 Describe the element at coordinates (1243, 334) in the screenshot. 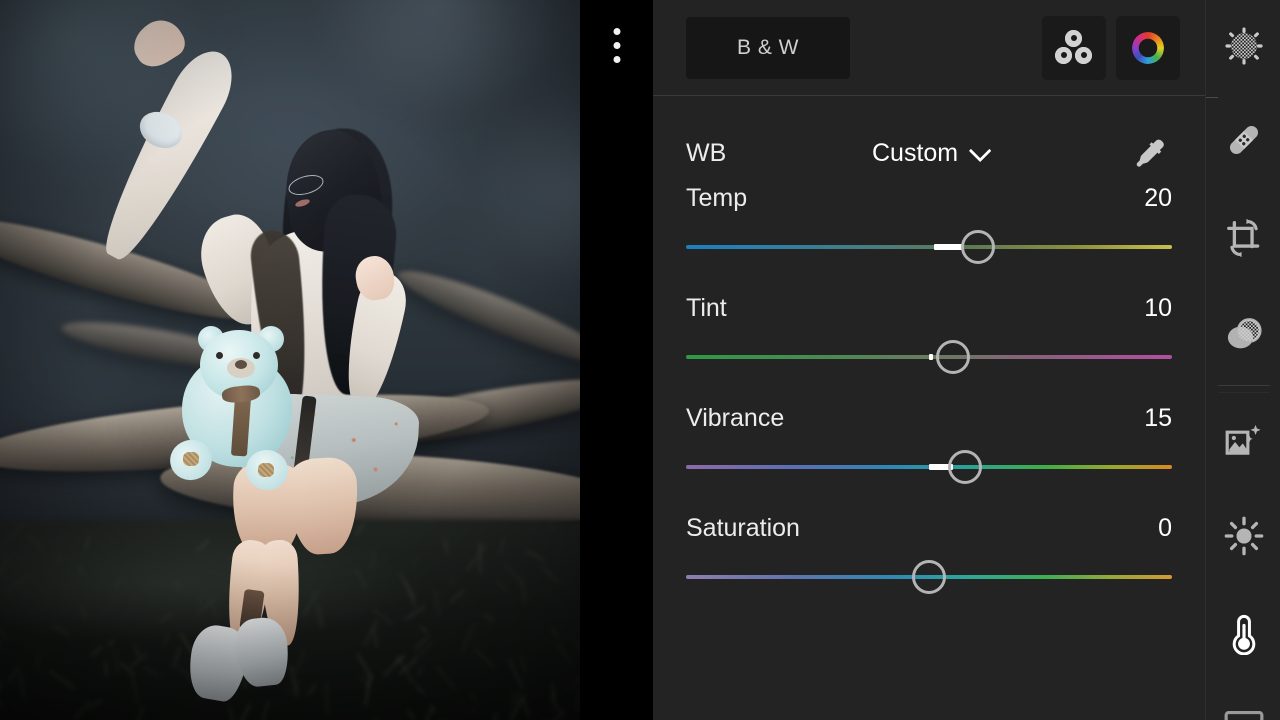

I see `tool-masking` at that location.